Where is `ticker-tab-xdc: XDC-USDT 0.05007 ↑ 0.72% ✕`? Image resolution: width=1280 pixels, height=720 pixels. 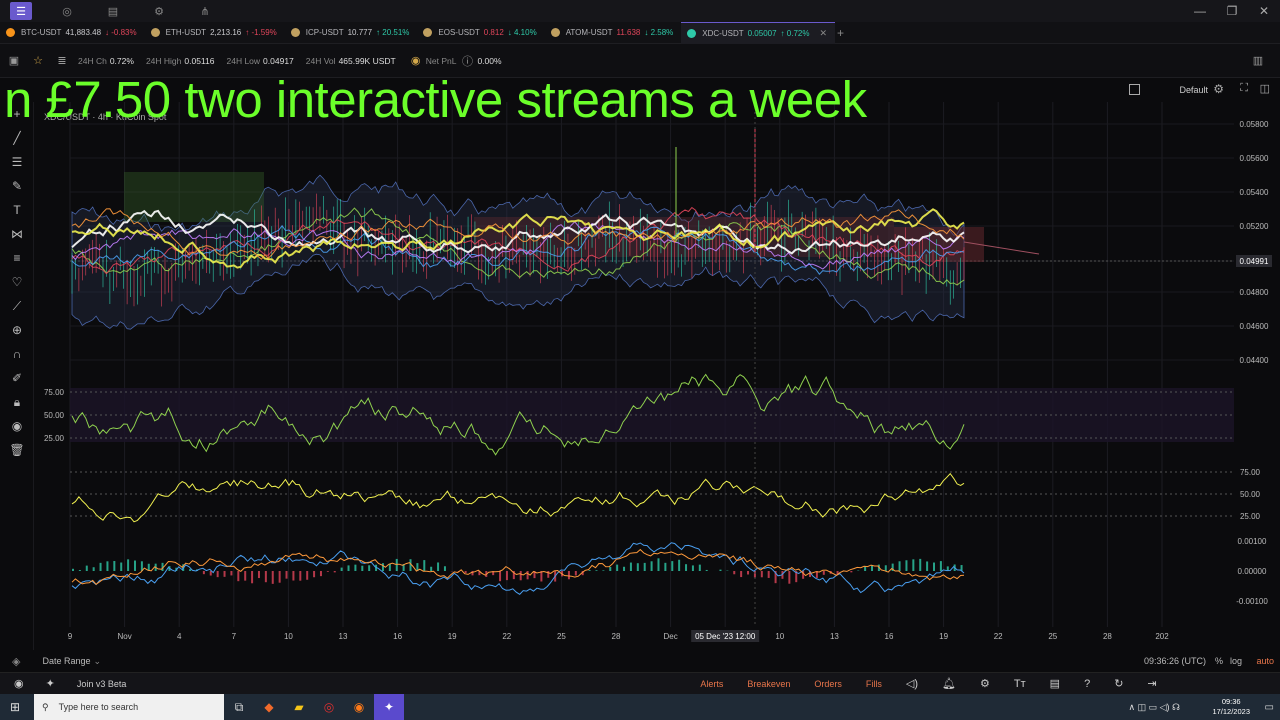
ticker-tab-xdc: XDC-USDT 0.05007 ↑ 0.72% ✕ is located at coordinates (758, 32).